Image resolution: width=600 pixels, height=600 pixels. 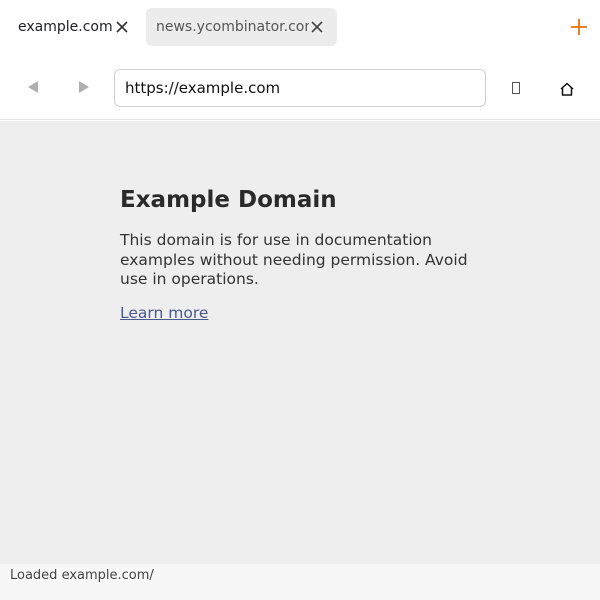 I want to click on tab-title: example.com, so click(x=65, y=27).